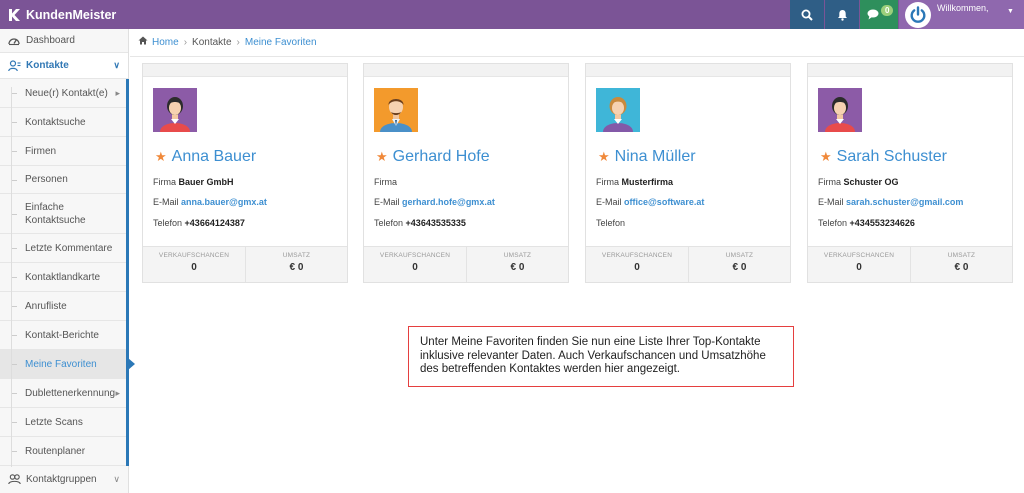  Describe the element at coordinates (61, 364) in the screenshot. I see `sidebar-item-label: Meine Favoriten` at that location.